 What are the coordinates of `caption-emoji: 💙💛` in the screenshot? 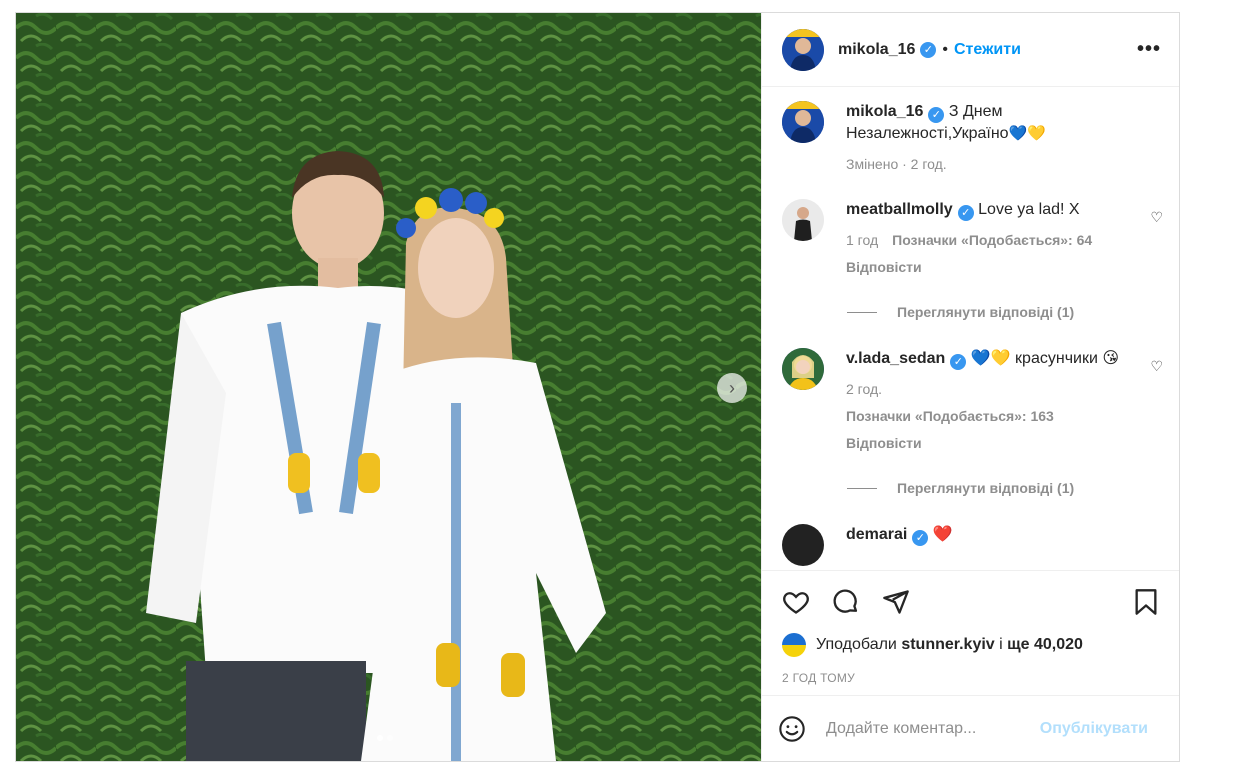 It's located at (1027, 133).